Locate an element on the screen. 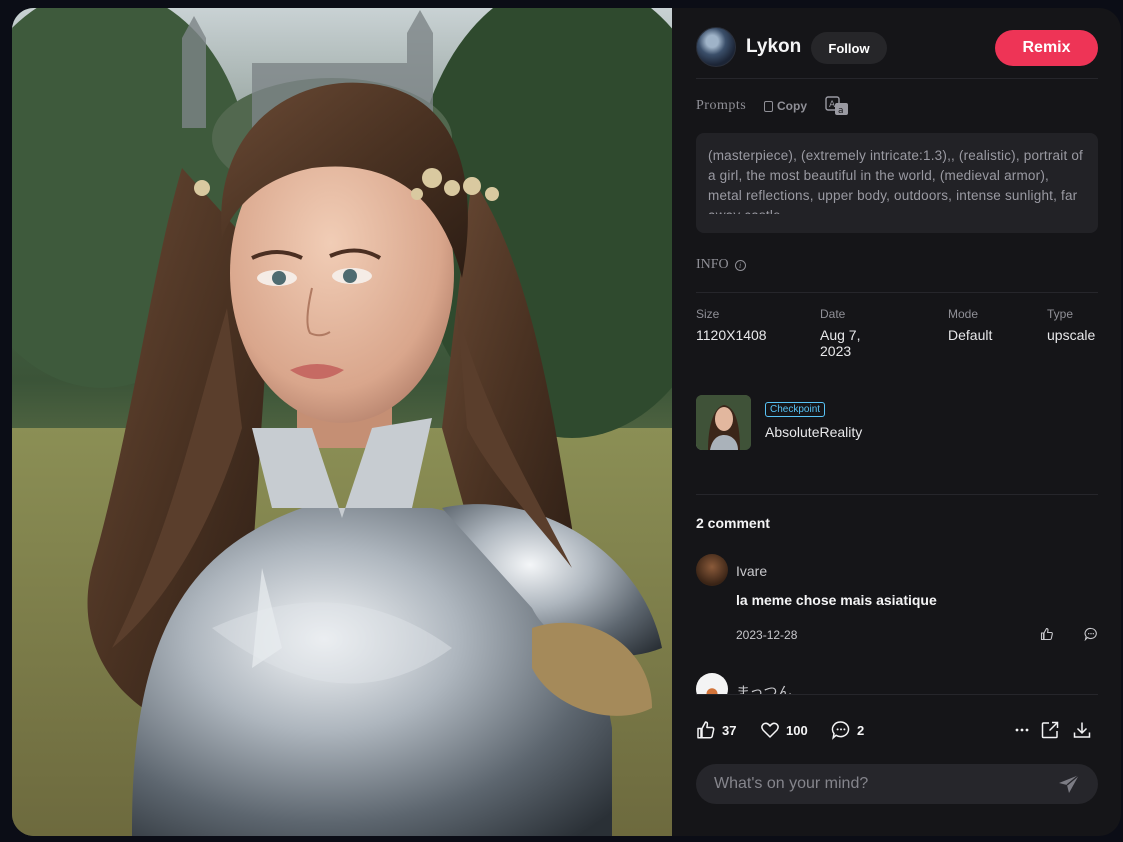 The image size is (1123, 842). like-icon is located at coordinates (706, 730).